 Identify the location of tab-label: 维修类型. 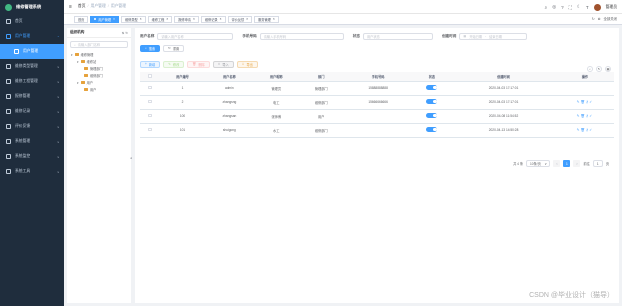
(131, 19).